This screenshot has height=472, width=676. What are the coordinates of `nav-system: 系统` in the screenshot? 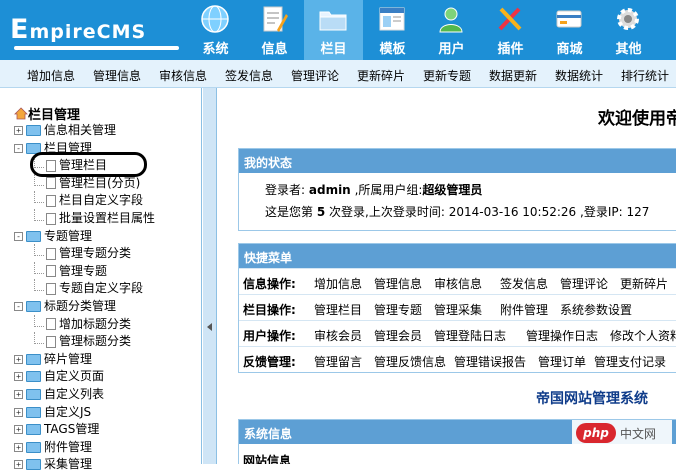 It's located at (215, 30).